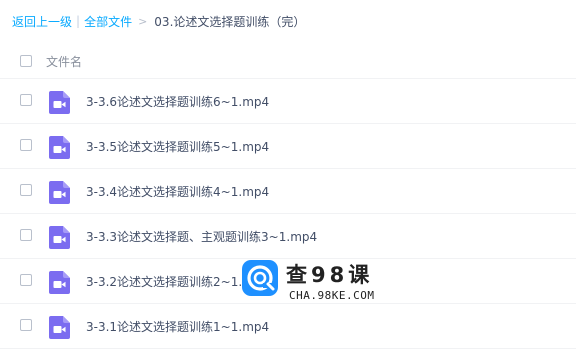  What do you see at coordinates (288, 281) in the screenshot?
I see `file-row: 3-3.2论述文选择题训练2~1.mp4` at bounding box center [288, 281].